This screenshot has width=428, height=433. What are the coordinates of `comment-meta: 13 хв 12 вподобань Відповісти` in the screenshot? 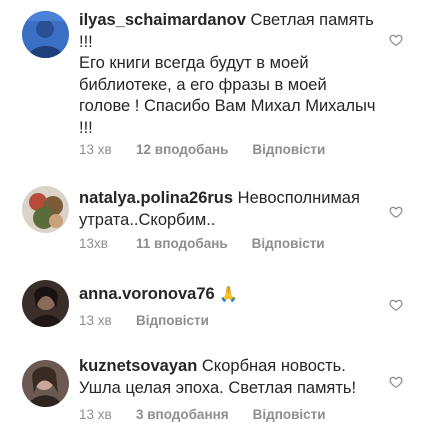 It's located at (202, 149).